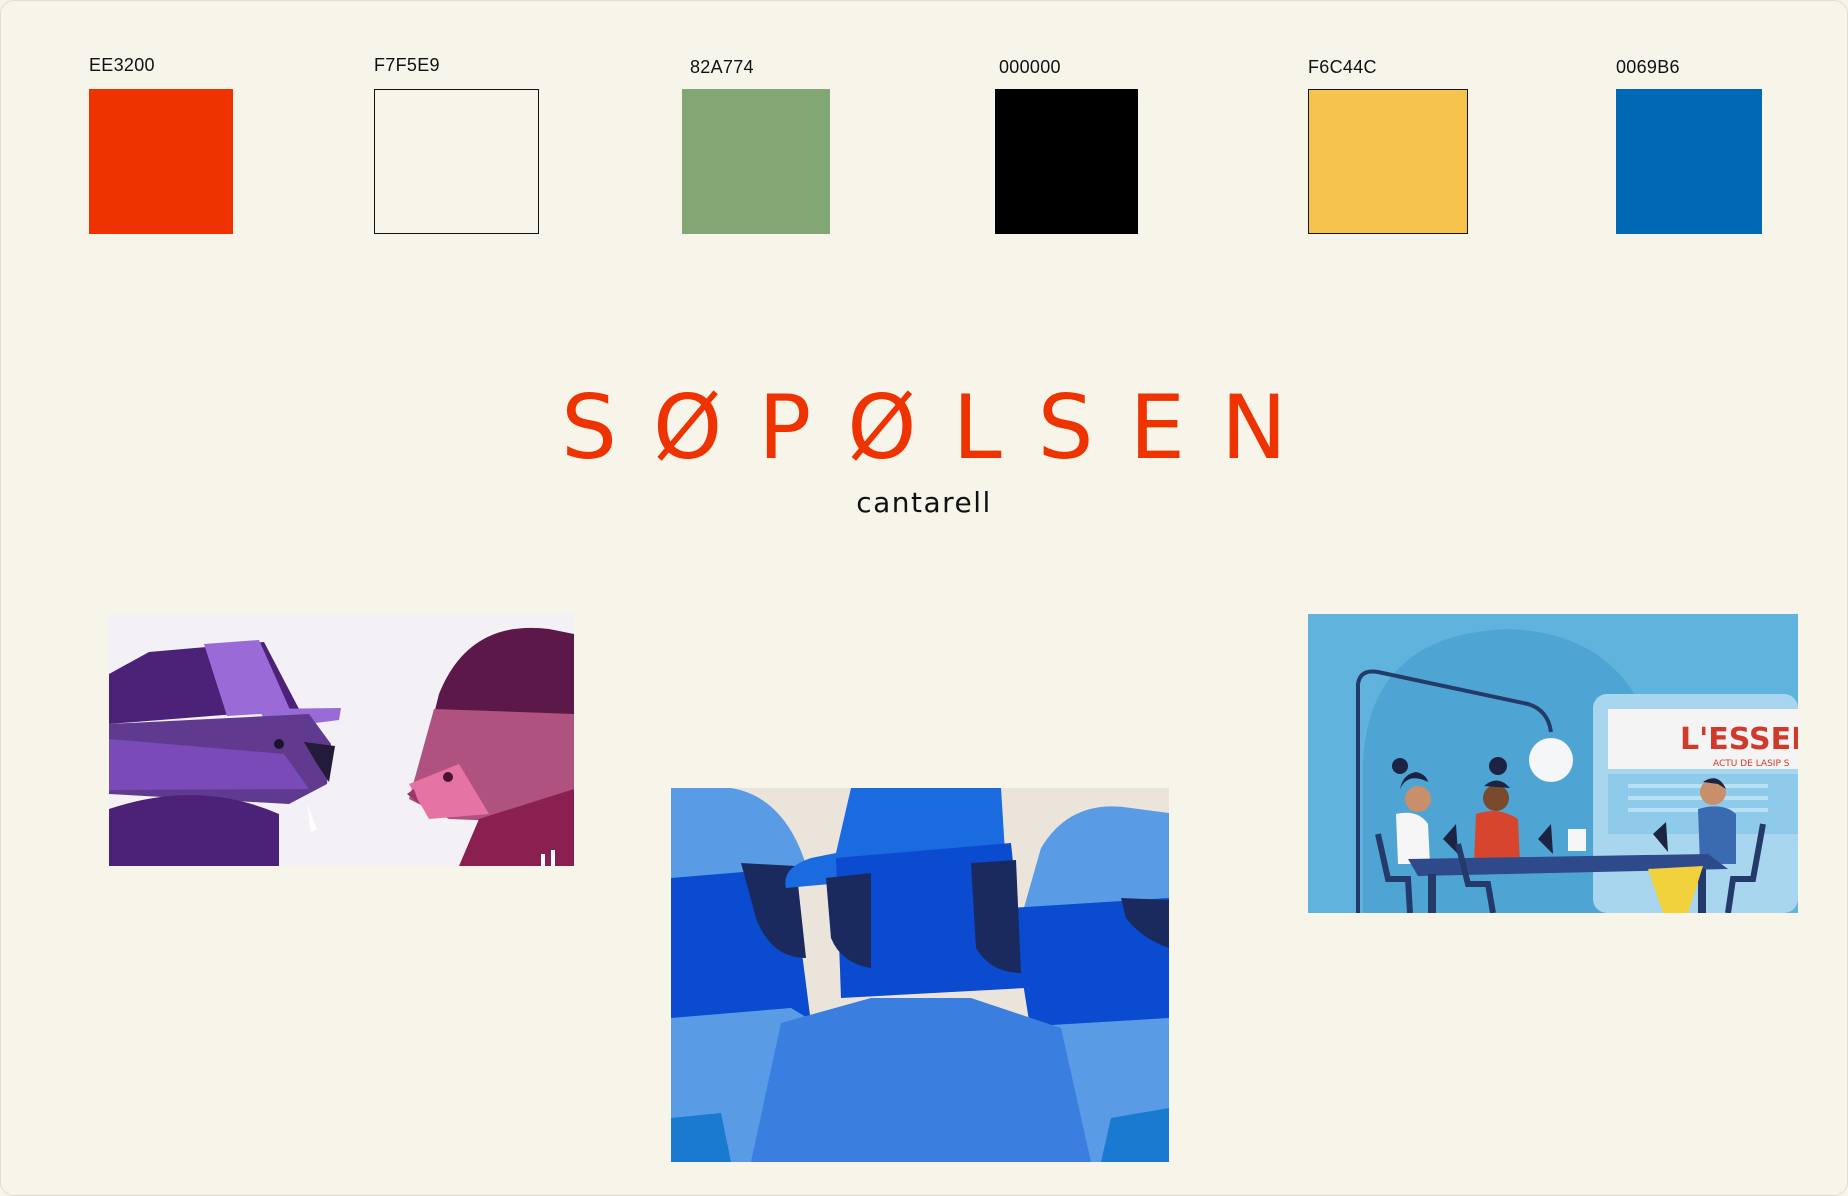 This screenshot has width=1848, height=1196. I want to click on meeting-table-illustration: L'ESSENT ACTU DE LASIP S, so click(1553, 763).